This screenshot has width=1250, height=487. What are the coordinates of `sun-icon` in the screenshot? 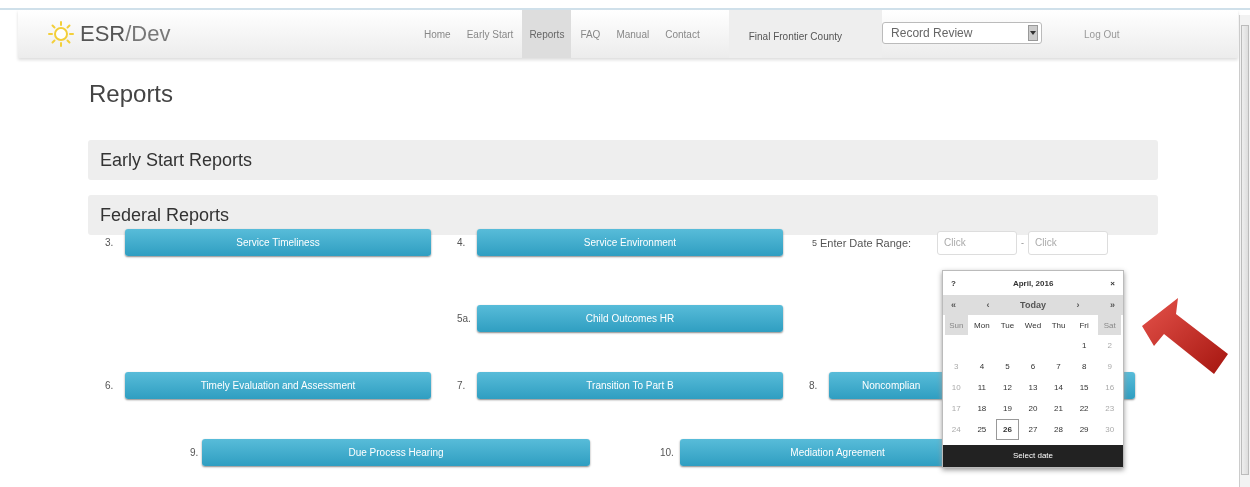 It's located at (61, 34).